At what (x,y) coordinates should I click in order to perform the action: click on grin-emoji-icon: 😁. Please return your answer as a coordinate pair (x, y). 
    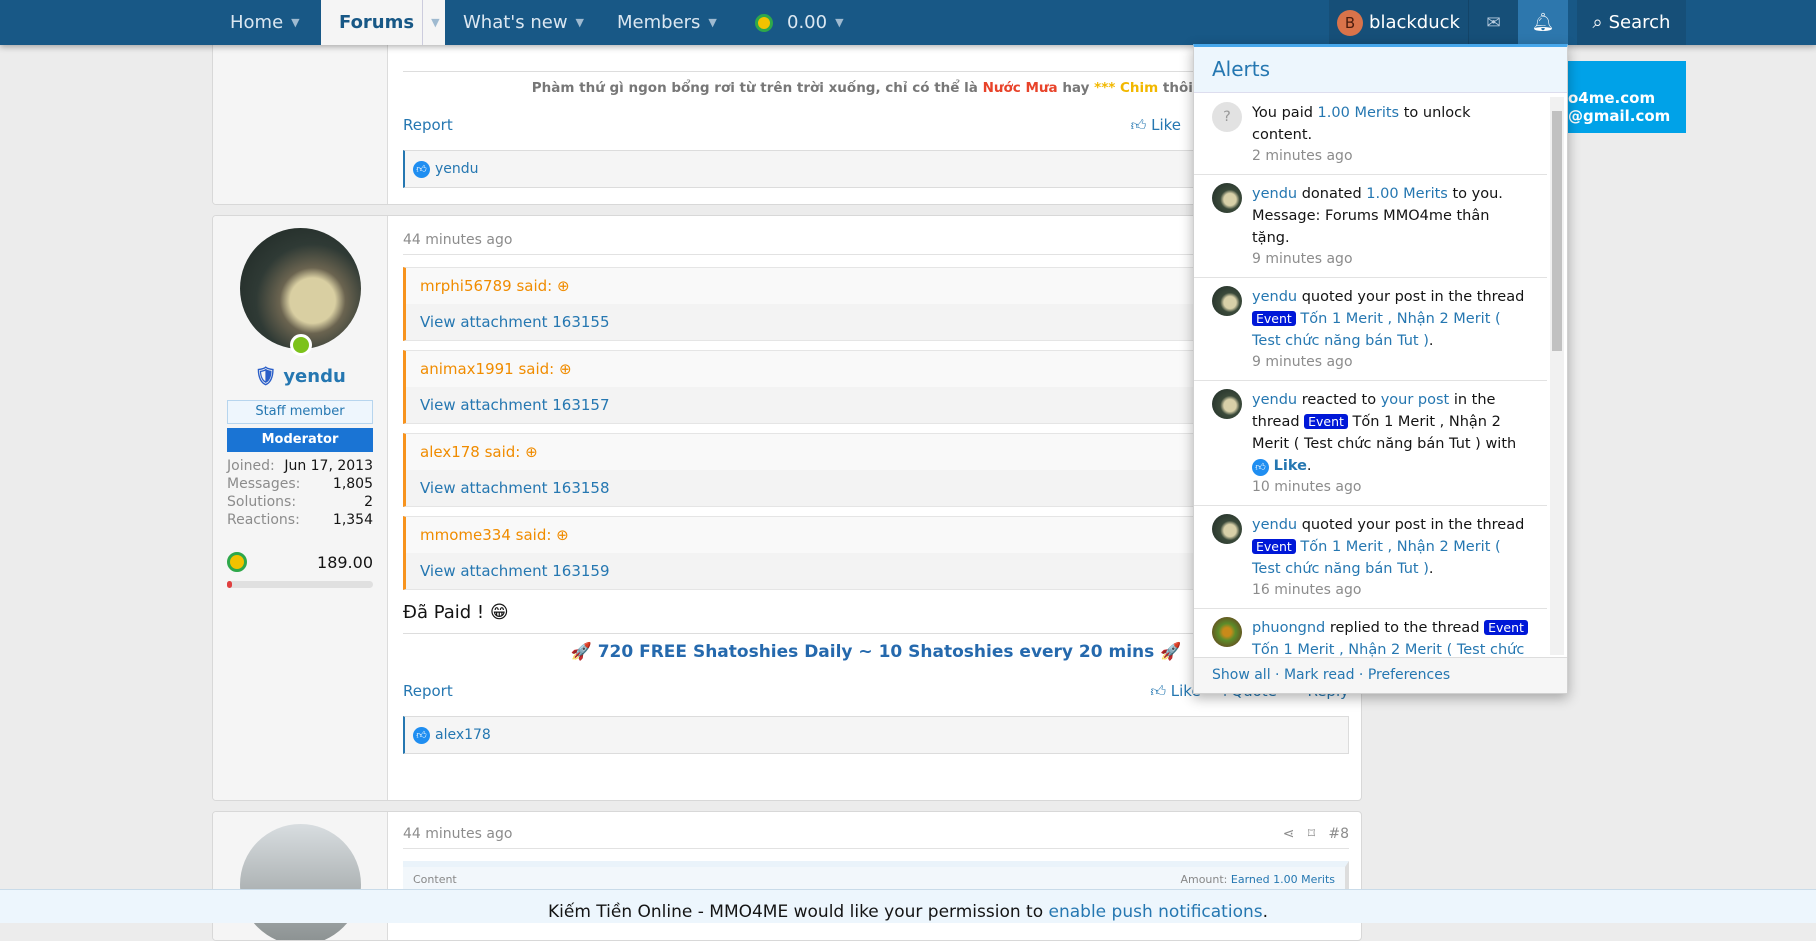
    Looking at the image, I should click on (499, 612).